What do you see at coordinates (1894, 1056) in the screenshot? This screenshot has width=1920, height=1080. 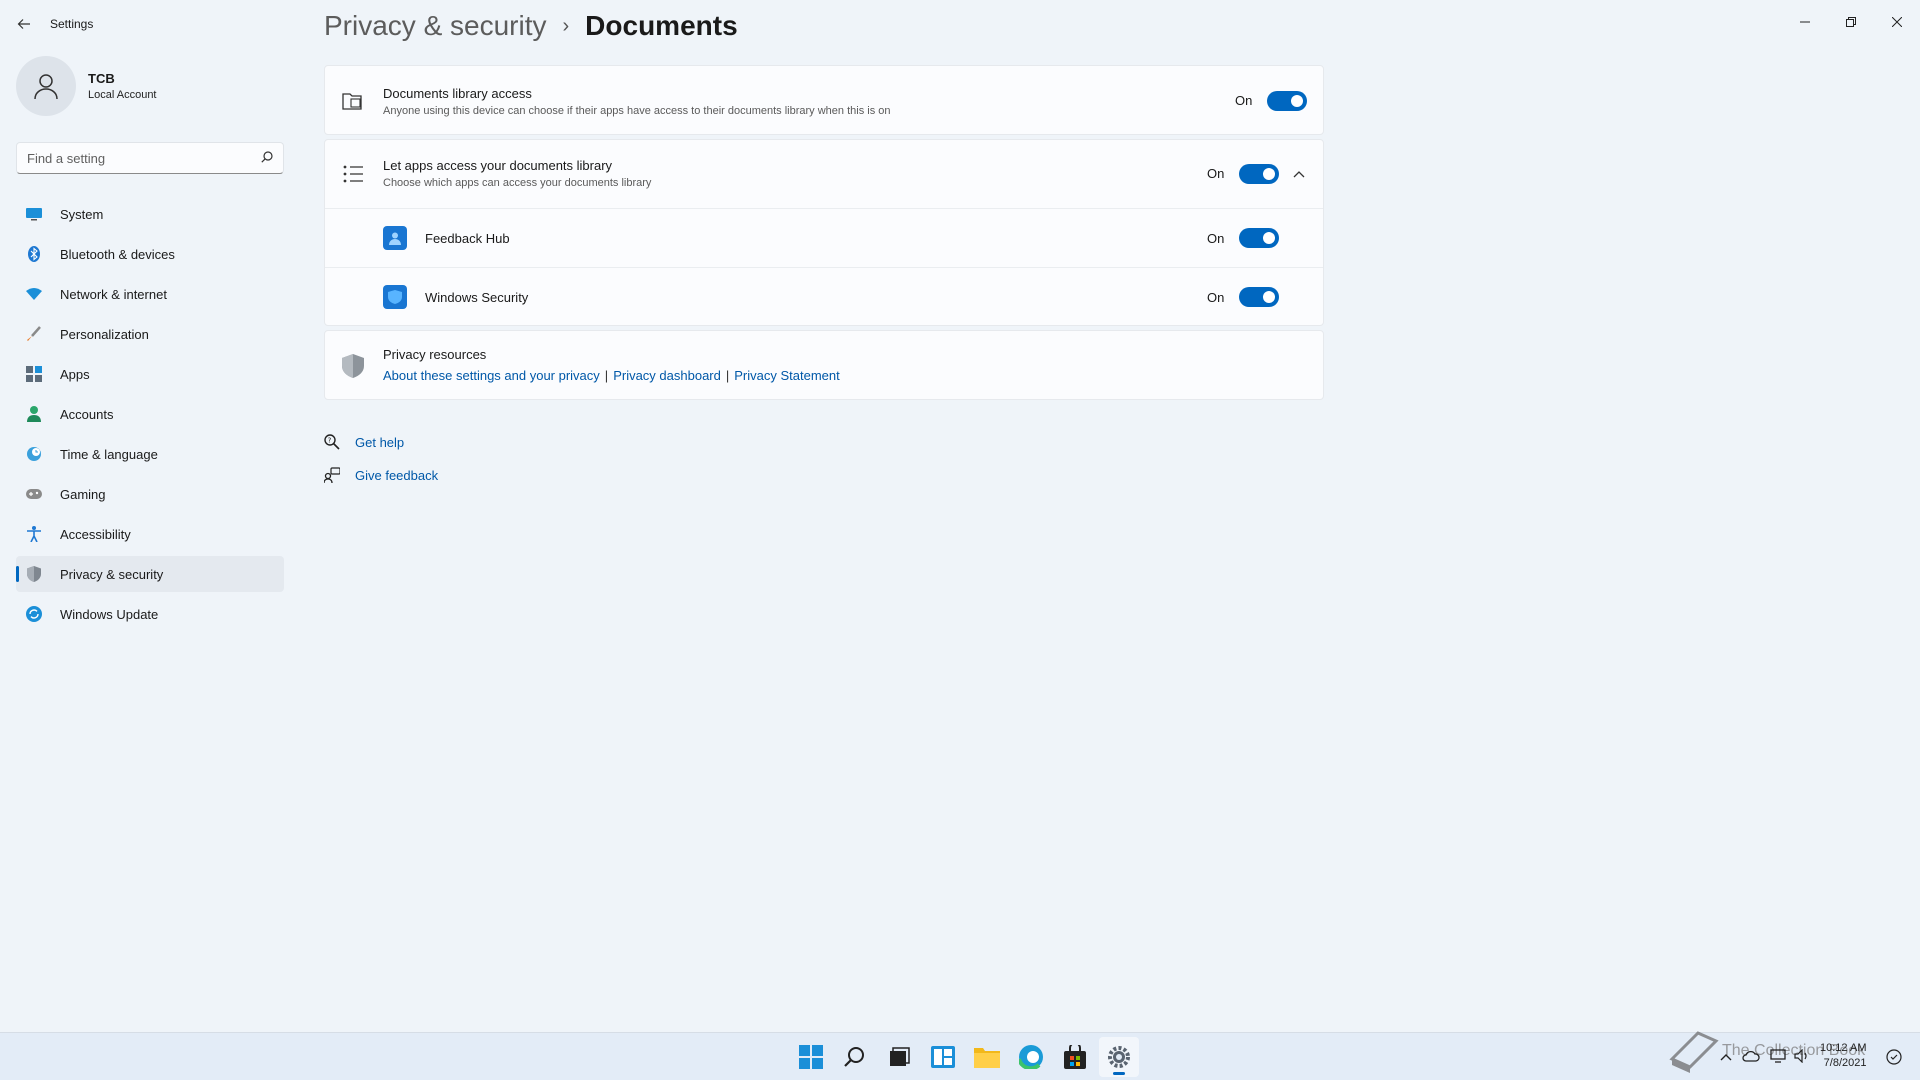 I see `notification-button` at bounding box center [1894, 1056].